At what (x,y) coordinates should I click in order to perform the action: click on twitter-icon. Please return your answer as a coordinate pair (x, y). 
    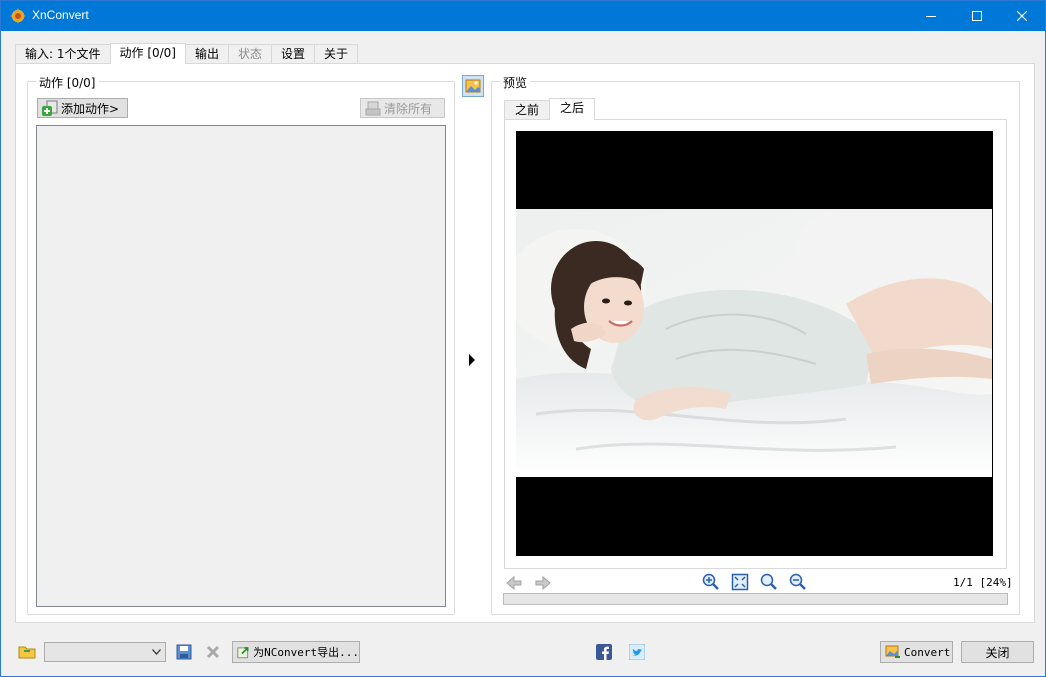
    Looking at the image, I should click on (637, 652).